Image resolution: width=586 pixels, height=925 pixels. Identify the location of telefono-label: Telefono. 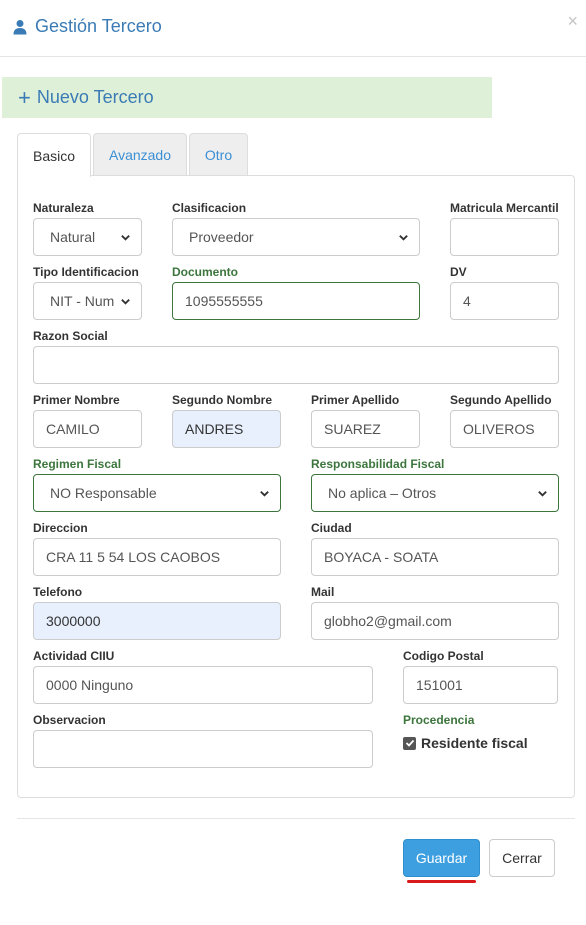
(58, 592).